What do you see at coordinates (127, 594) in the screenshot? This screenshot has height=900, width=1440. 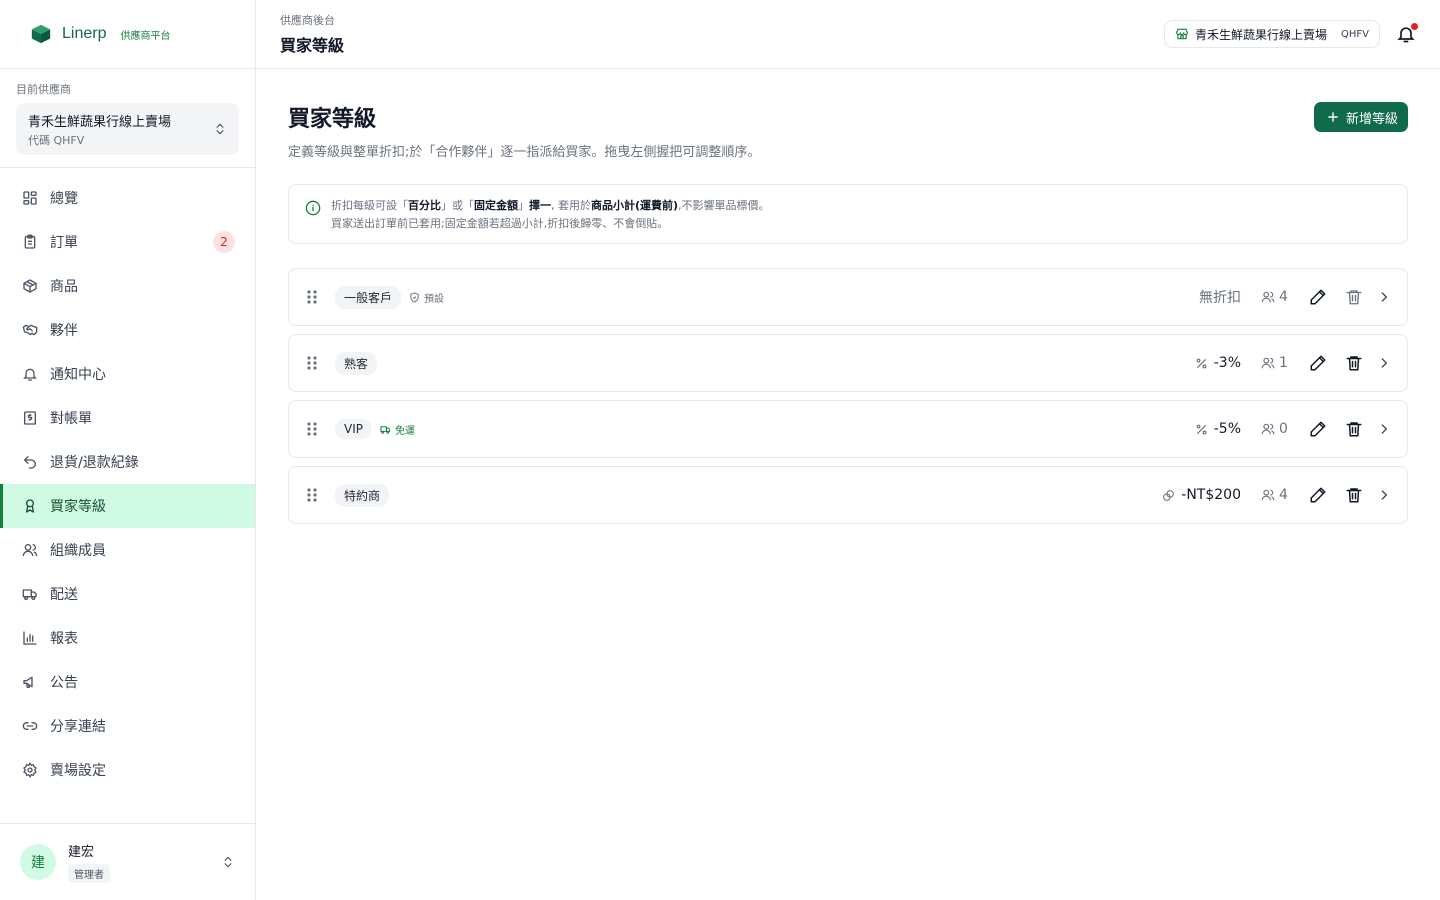 I see `sidebar-item-delivery: 配送` at bounding box center [127, 594].